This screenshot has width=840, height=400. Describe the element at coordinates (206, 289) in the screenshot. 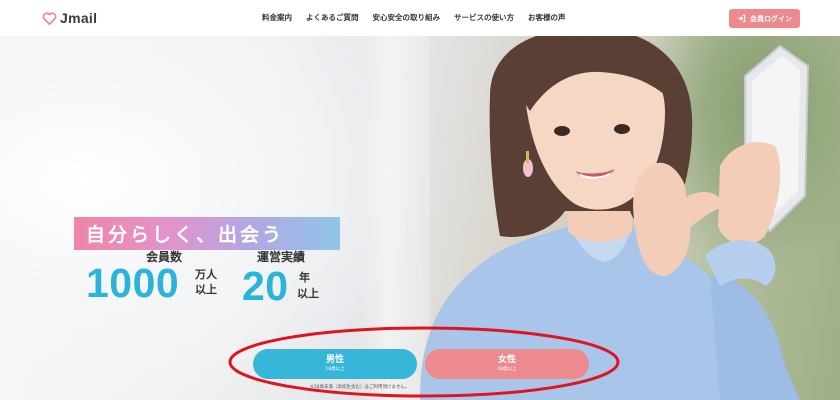

I see `stat-members-unit-bottom: 以上` at that location.